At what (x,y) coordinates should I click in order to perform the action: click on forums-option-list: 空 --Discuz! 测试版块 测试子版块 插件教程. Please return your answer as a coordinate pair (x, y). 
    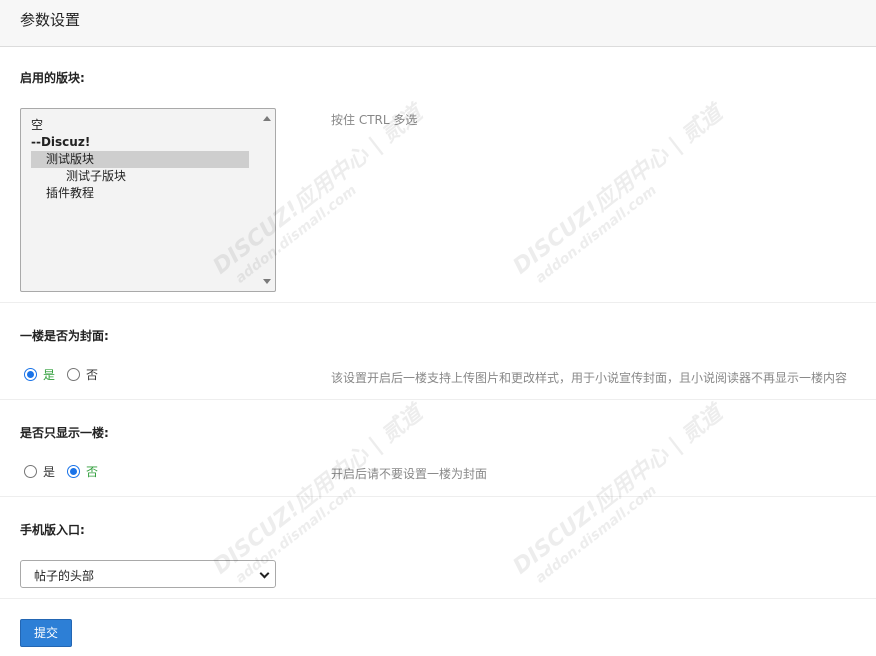
    Looking at the image, I should click on (140, 159).